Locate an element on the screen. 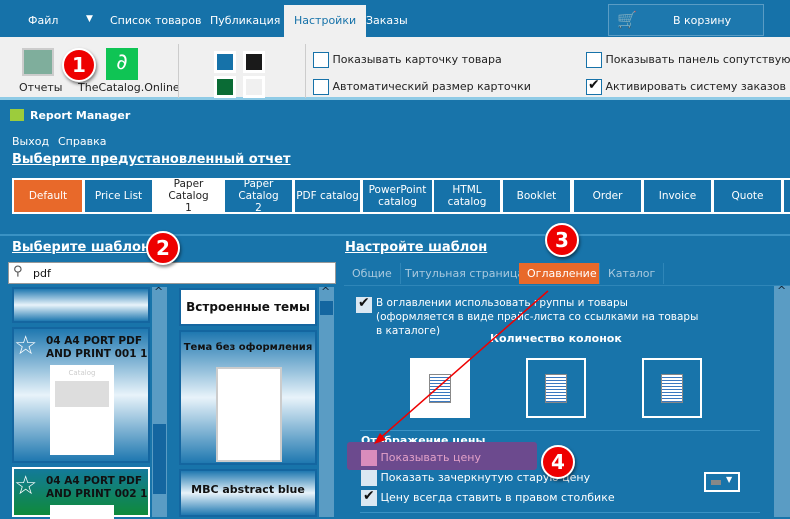 This screenshot has height=519, width=790. annotation-badge: 3 is located at coordinates (562, 240).